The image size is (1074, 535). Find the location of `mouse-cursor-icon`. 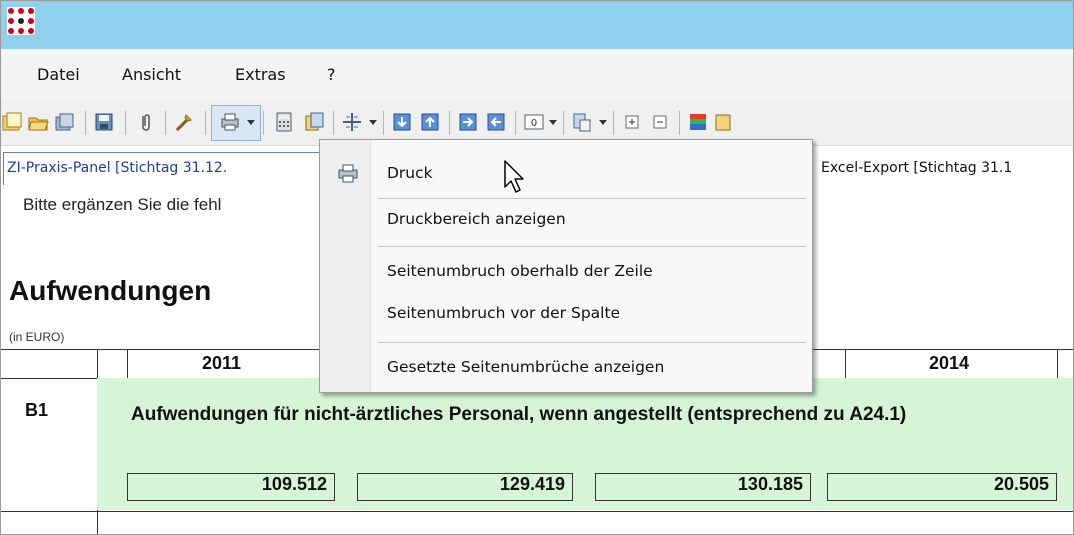

mouse-cursor-icon is located at coordinates (514, 176).